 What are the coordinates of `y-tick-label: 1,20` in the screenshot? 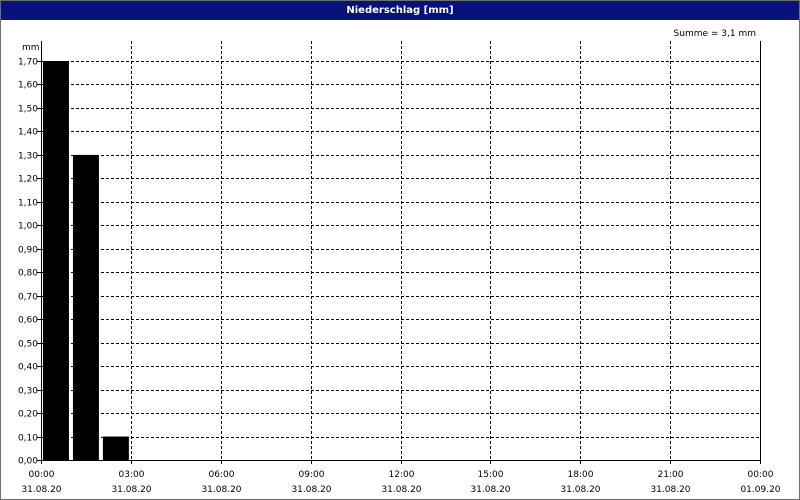 It's located at (28, 180).